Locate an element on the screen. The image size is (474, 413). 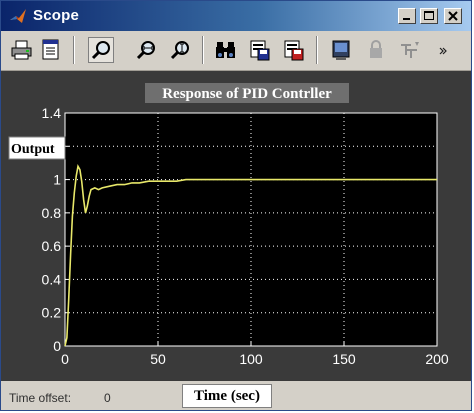
zoom-x-button is located at coordinates (146, 50).